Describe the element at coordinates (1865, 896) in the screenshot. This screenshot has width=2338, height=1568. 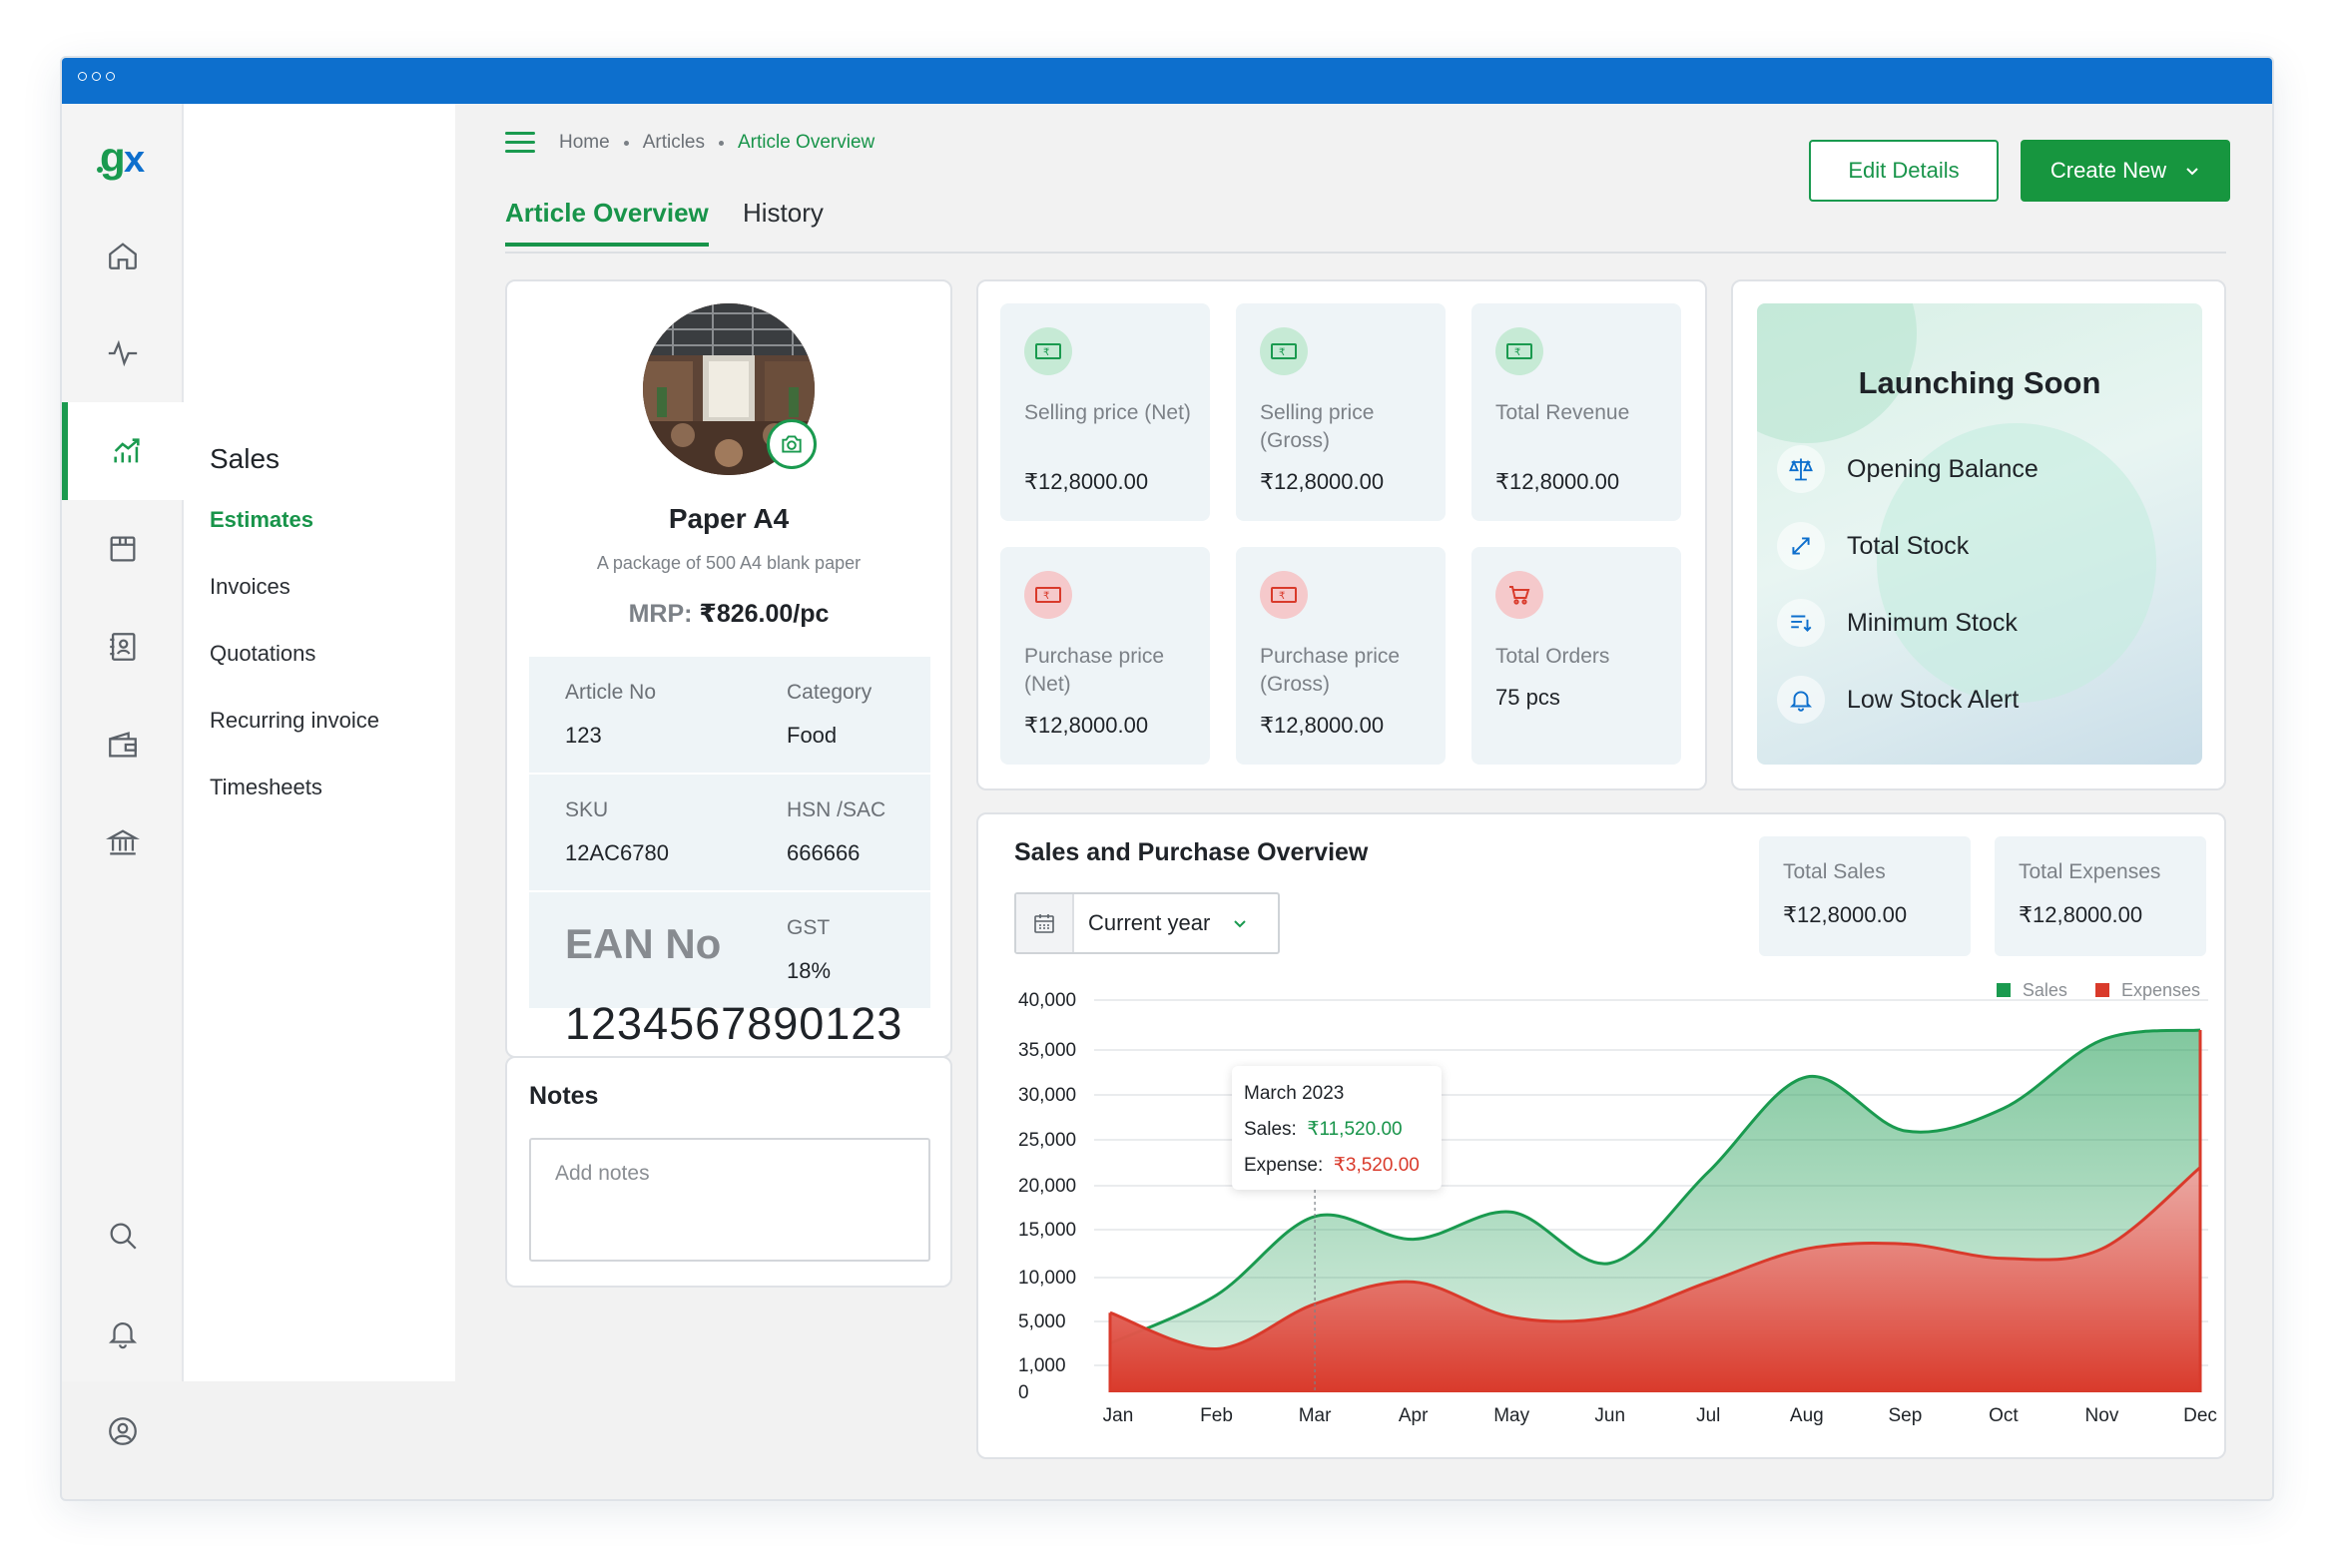
I see `total-sales-stat: Total Sales ₹12,8000.00` at that location.